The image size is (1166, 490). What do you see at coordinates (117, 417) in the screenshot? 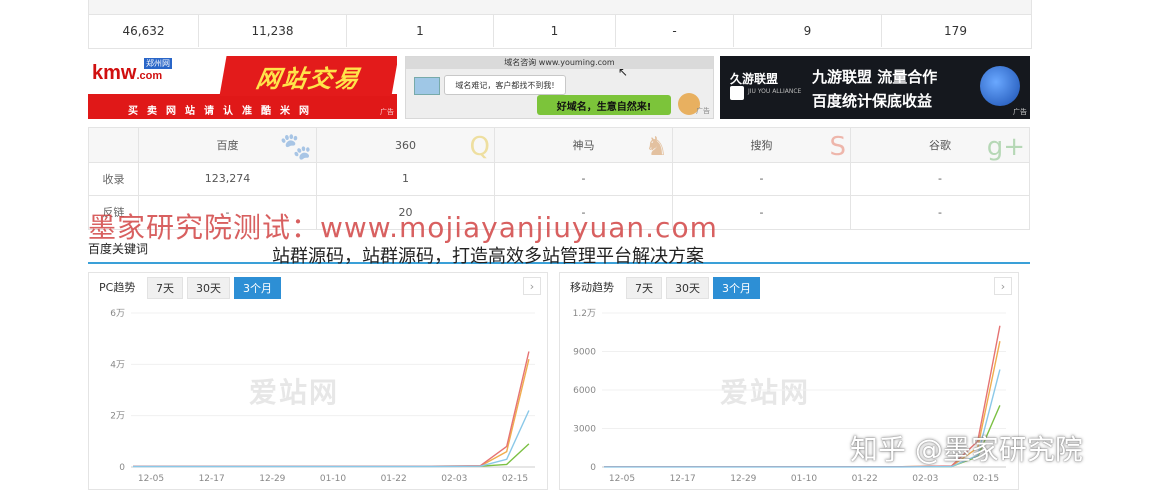
I see `y-tick-label: 2万` at bounding box center [117, 417].